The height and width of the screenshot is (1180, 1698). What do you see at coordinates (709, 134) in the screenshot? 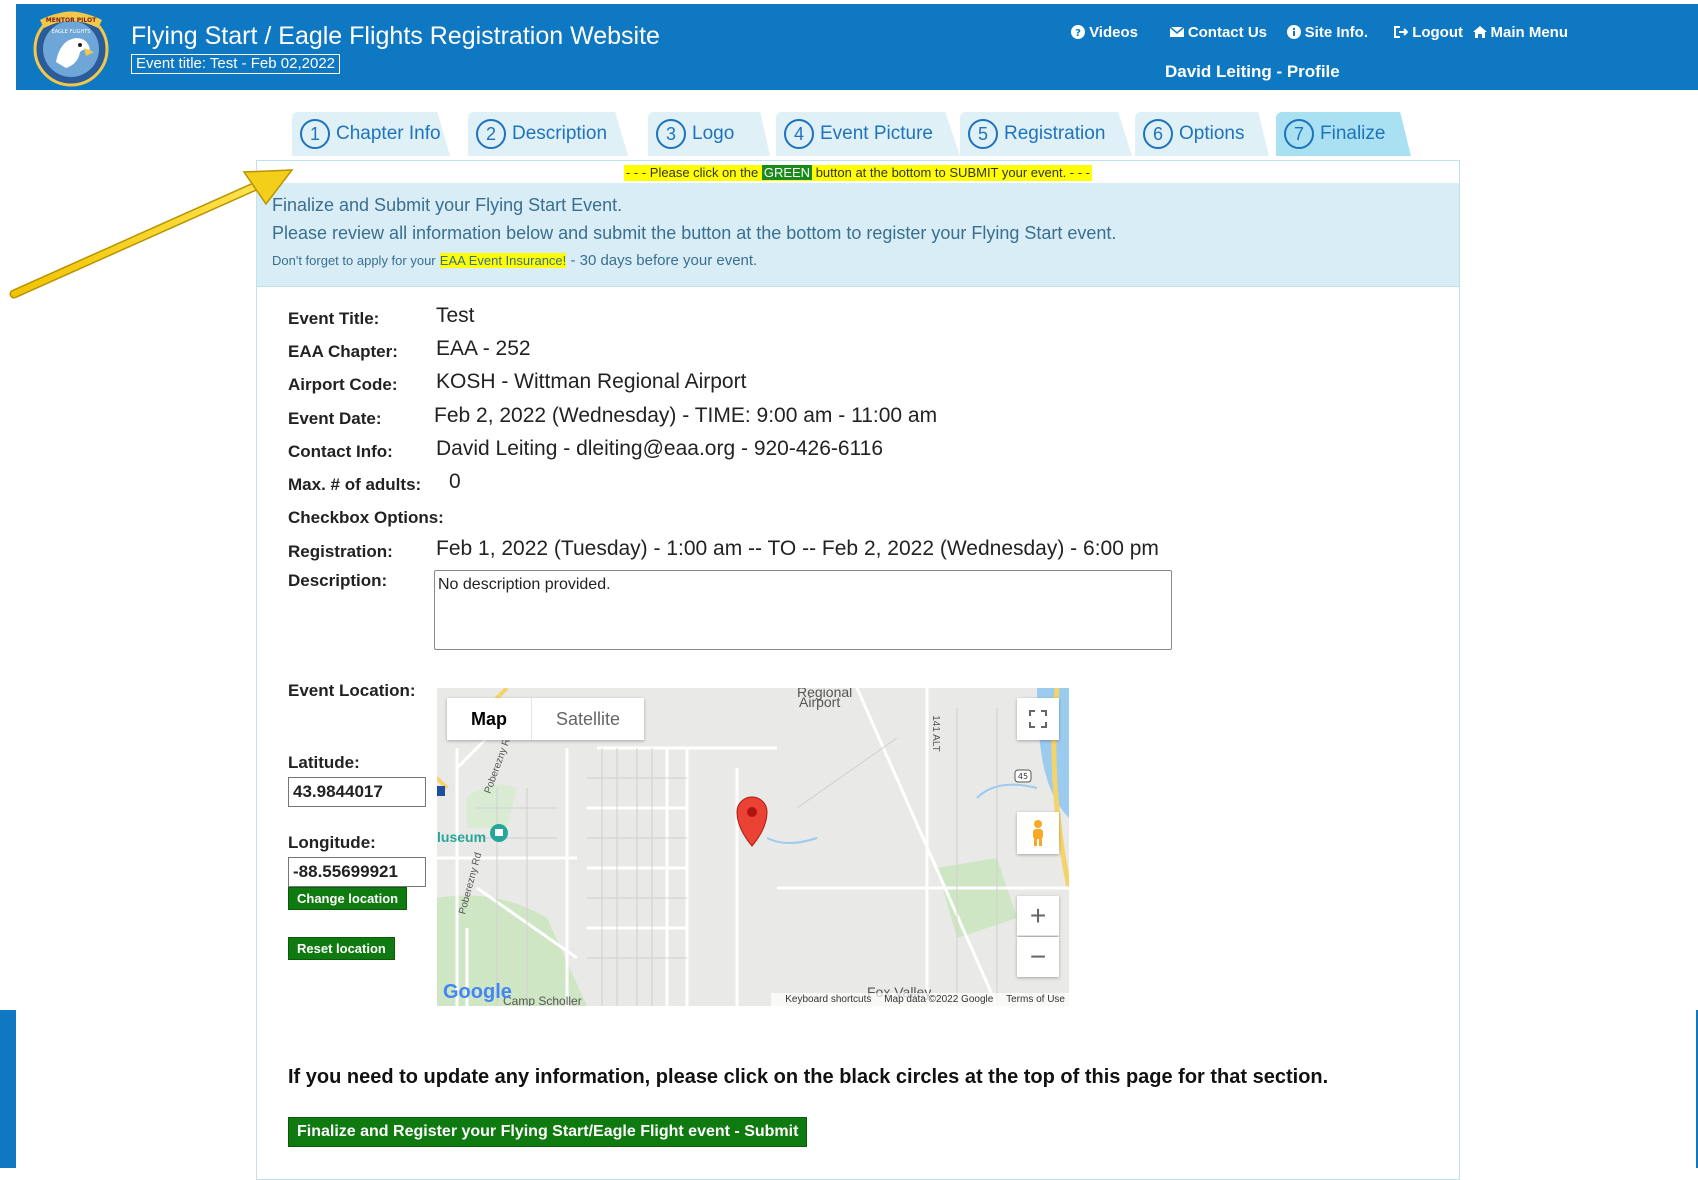
I see `tab-logo: 3 Logo` at bounding box center [709, 134].